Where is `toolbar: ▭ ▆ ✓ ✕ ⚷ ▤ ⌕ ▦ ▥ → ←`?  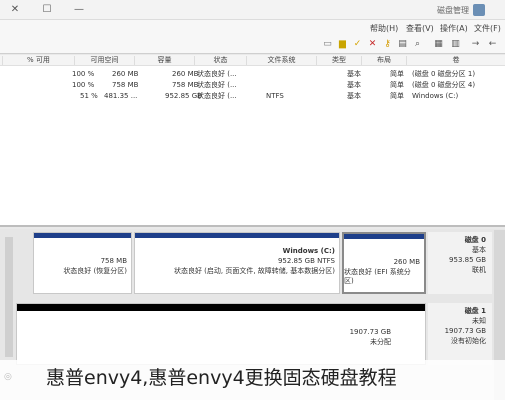
toolbar: ▭ ▆ ✓ ✕ ⚷ ▤ ⌕ ▦ ▥ → ← is located at coordinates (252, 45).